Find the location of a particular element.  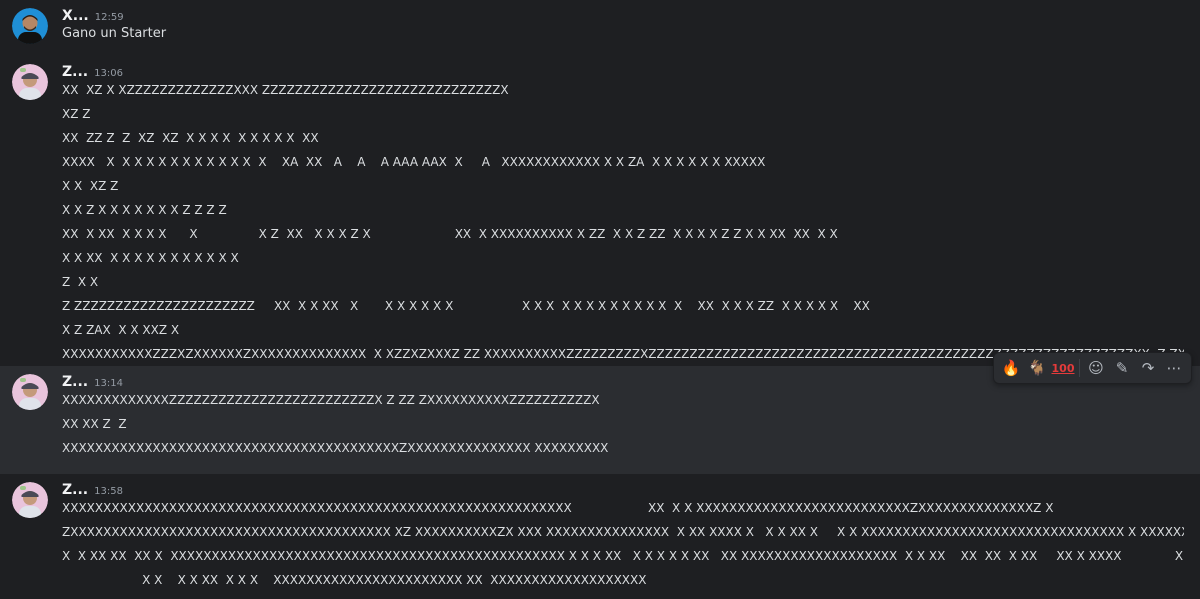

message-text: X Z ZAX X X XXZ X is located at coordinates (121, 330).